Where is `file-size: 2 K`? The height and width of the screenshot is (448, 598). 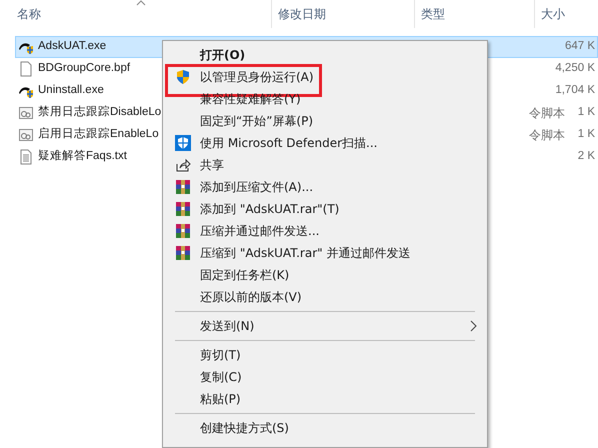
file-size: 2 K is located at coordinates (586, 156).